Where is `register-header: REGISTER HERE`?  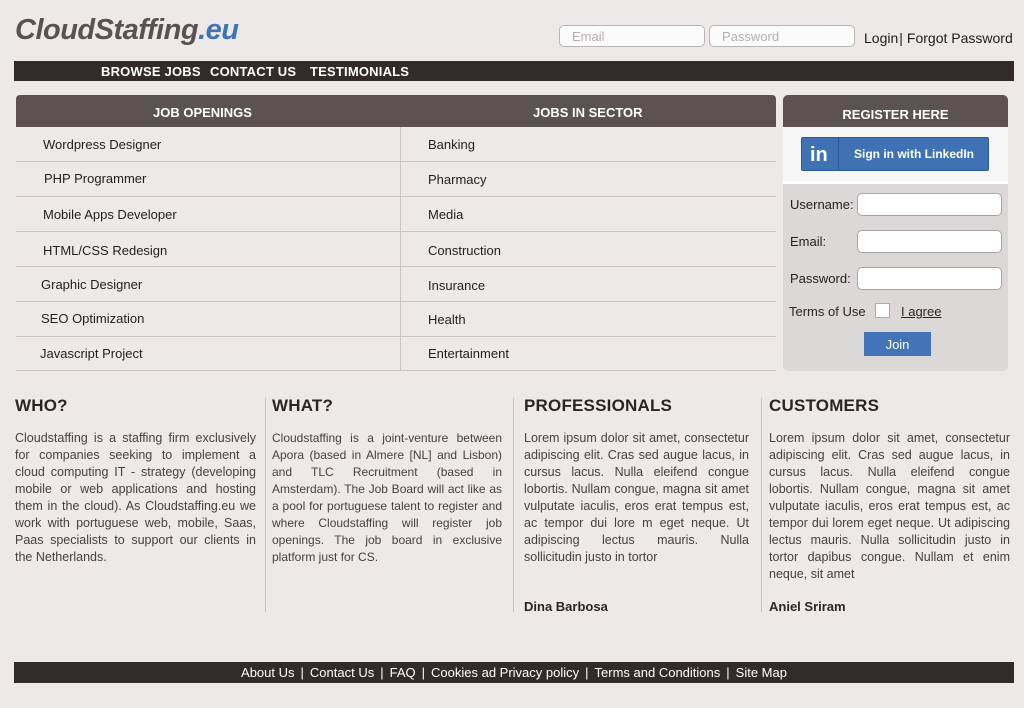 register-header: REGISTER HERE is located at coordinates (895, 111).